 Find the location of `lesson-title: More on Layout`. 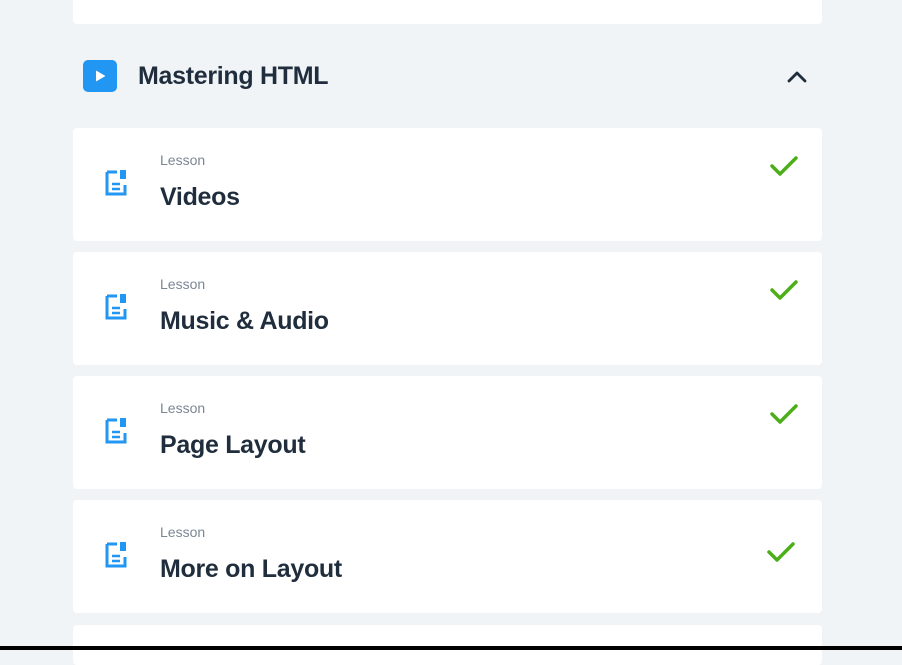

lesson-title: More on Layout is located at coordinates (251, 569).